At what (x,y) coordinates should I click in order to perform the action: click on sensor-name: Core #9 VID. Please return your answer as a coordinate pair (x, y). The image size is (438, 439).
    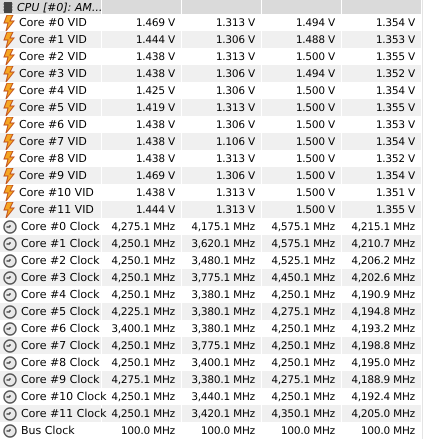
    Looking at the image, I should click on (53, 175).